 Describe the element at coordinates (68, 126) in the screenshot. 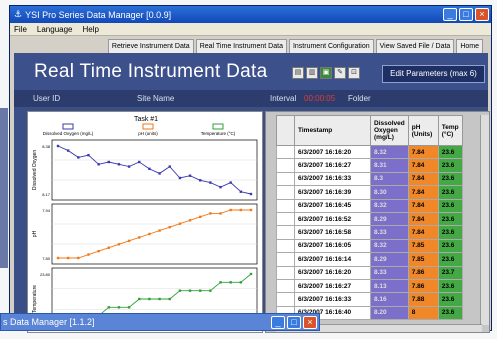

I see `legend-swatch` at that location.